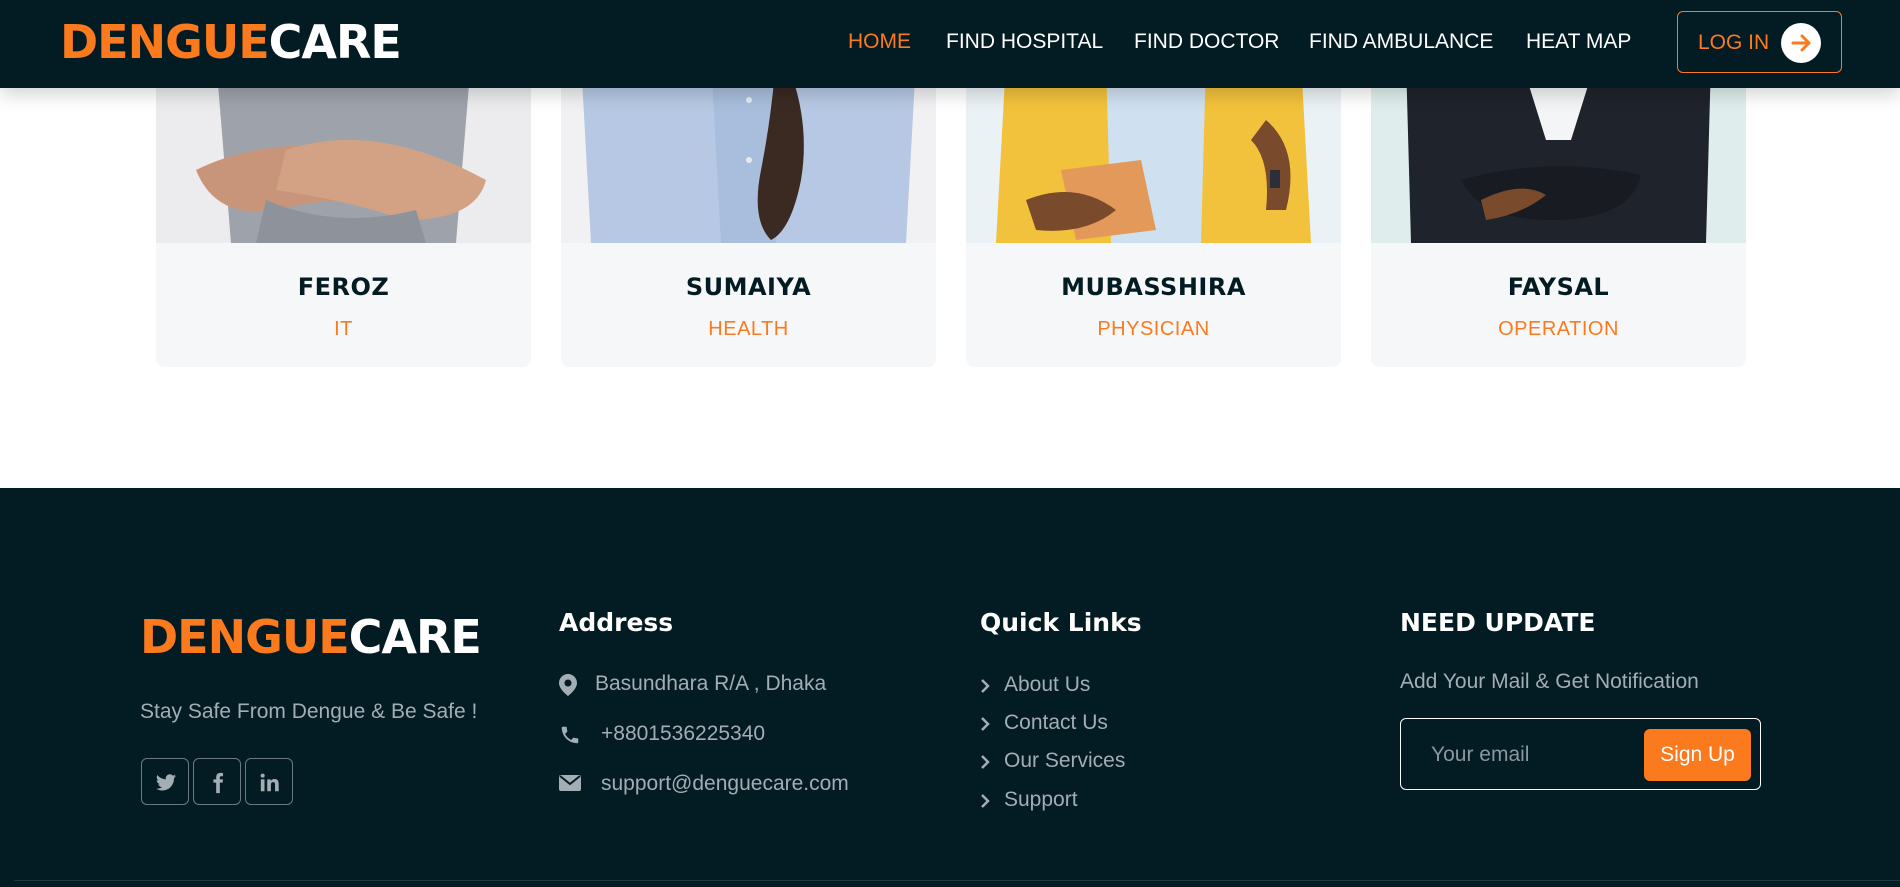 The height and width of the screenshot is (887, 1900). What do you see at coordinates (1801, 43) in the screenshot?
I see `arrow-right-icon` at bounding box center [1801, 43].